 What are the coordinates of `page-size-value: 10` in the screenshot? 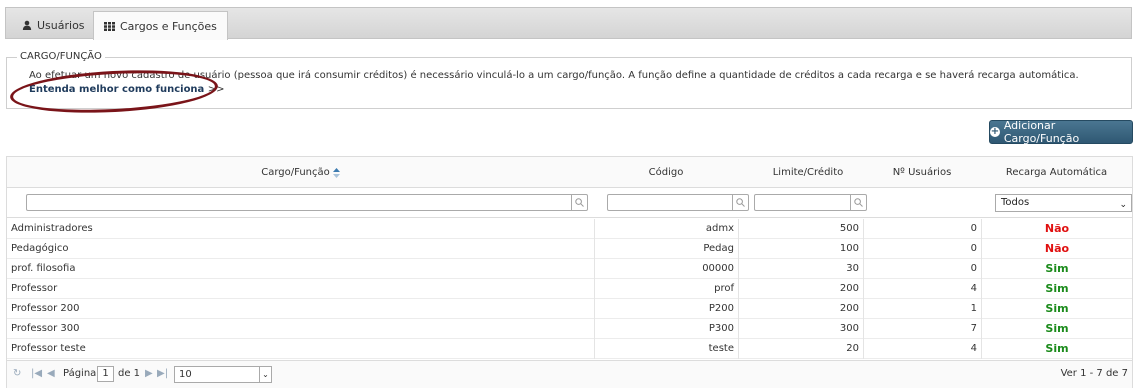 It's located at (185, 374).